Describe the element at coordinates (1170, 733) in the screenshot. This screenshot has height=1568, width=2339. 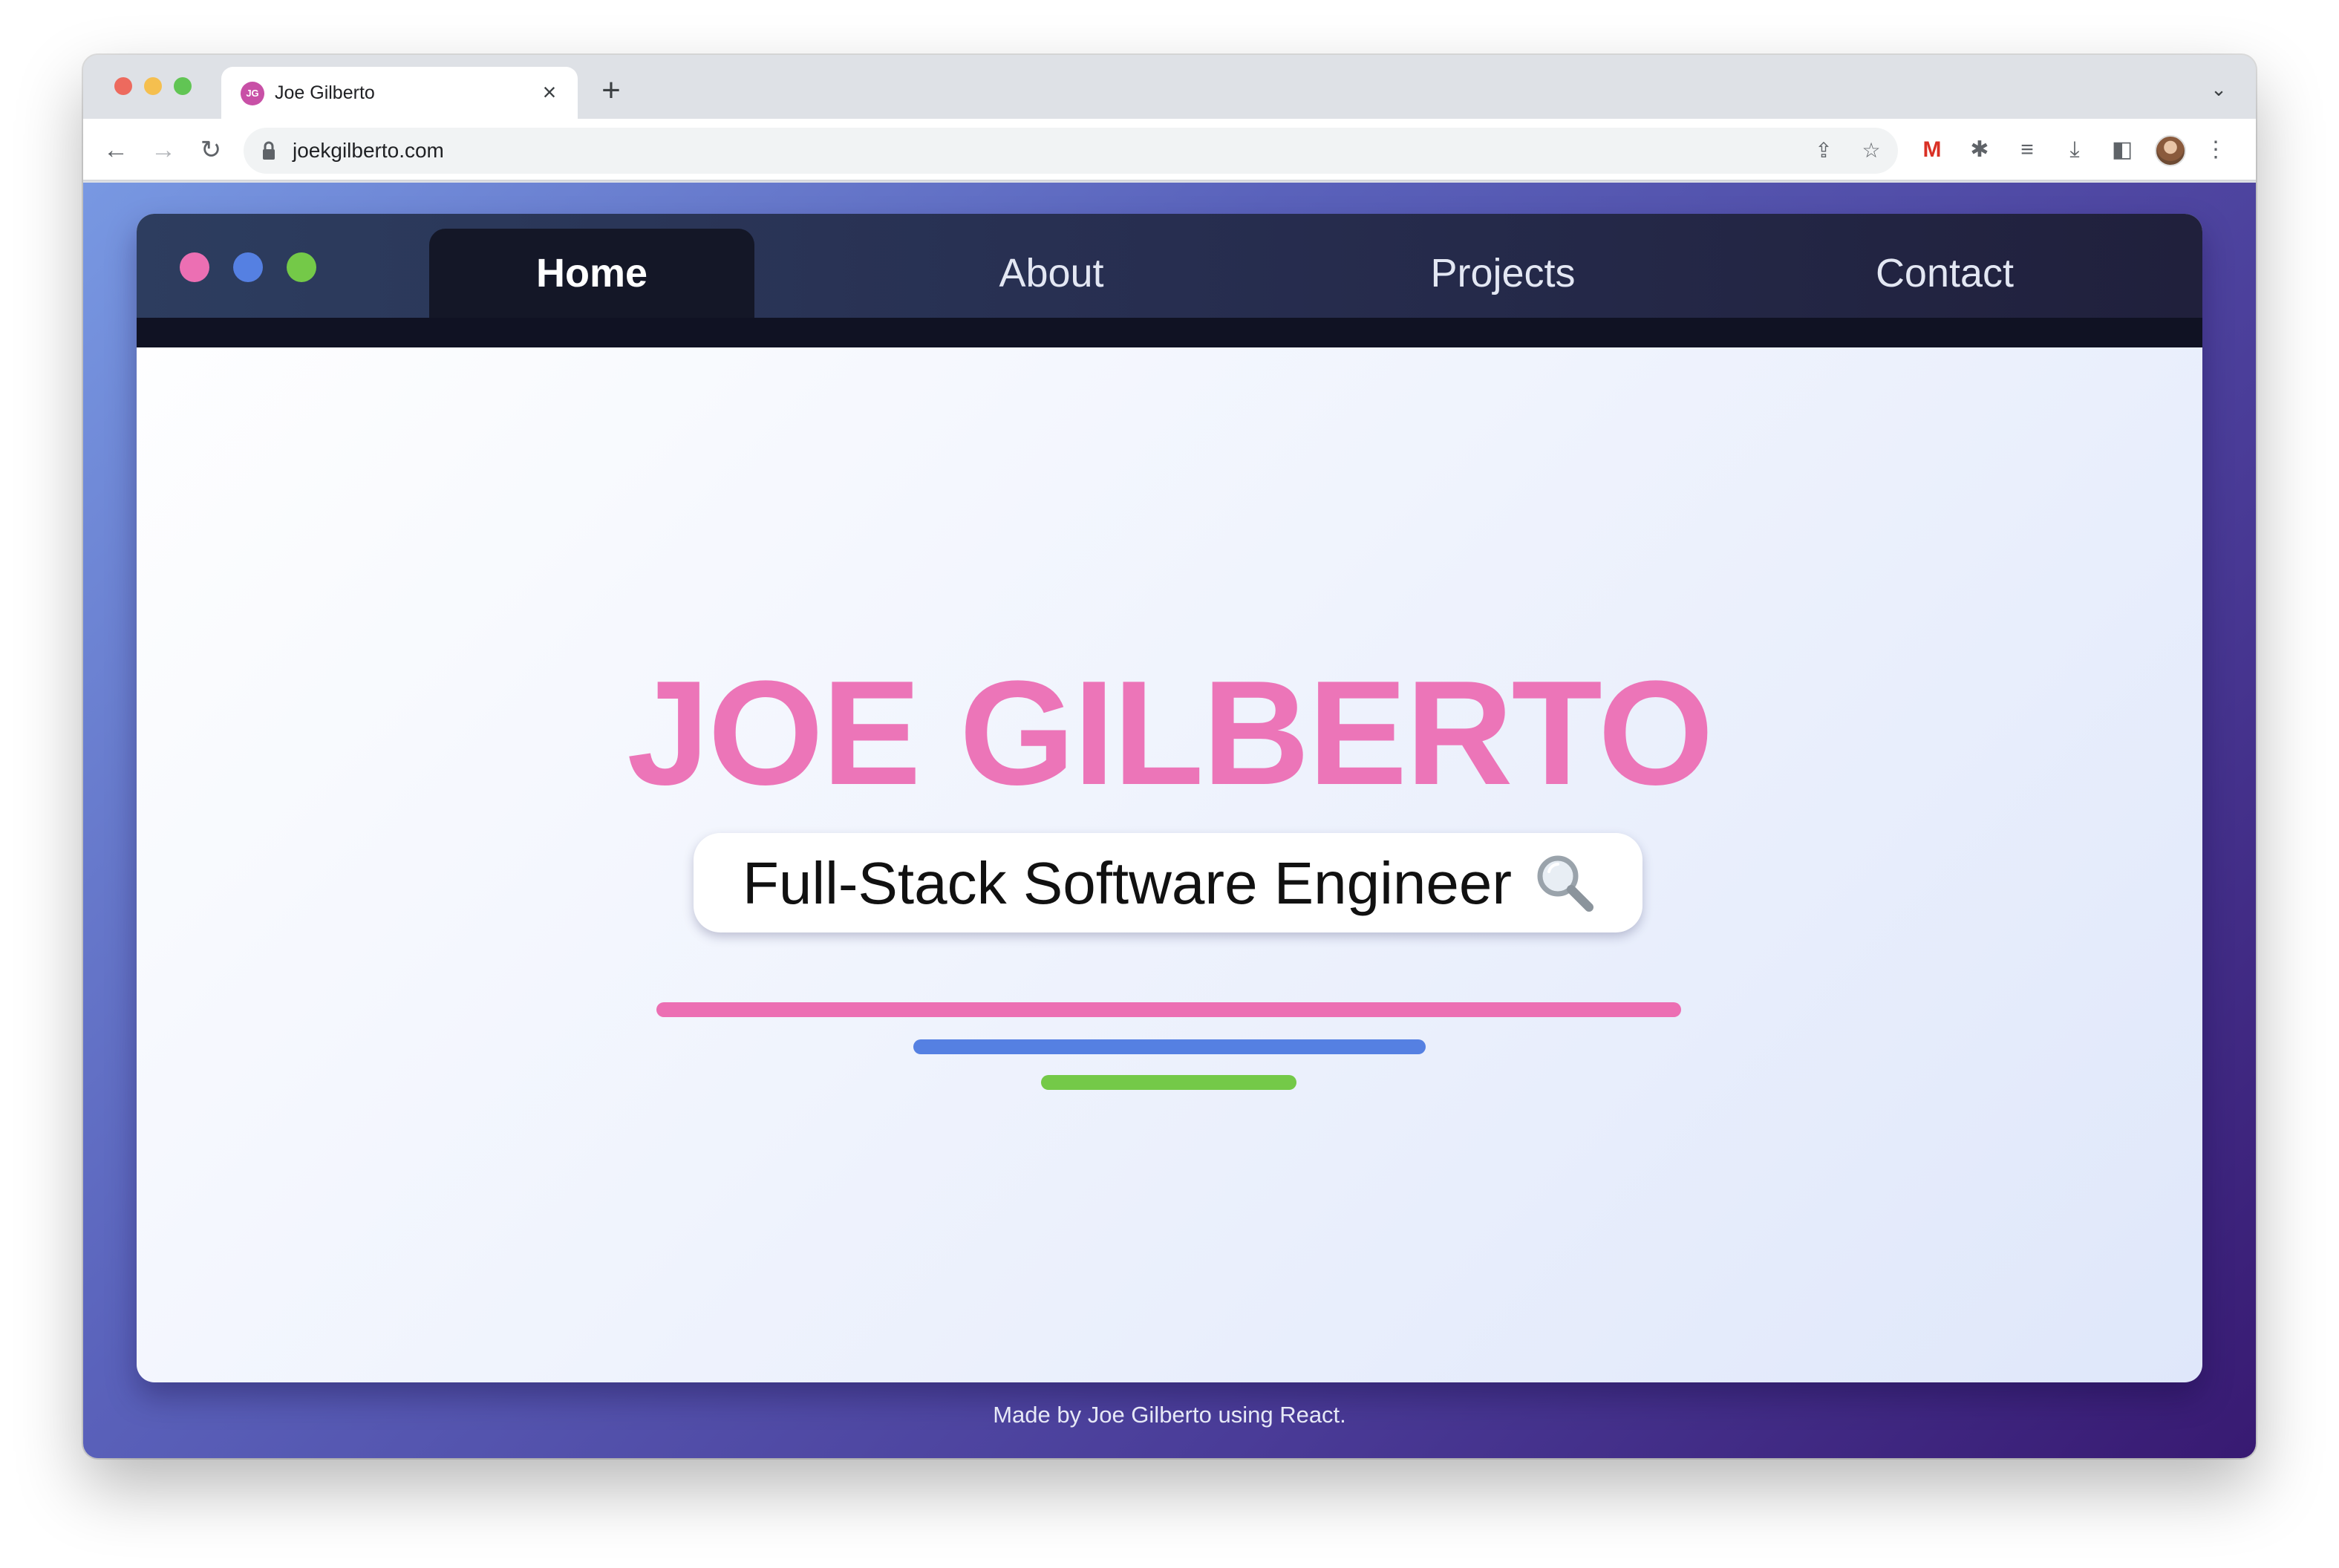
I see `hero-name: JOE GILBERTO` at that location.